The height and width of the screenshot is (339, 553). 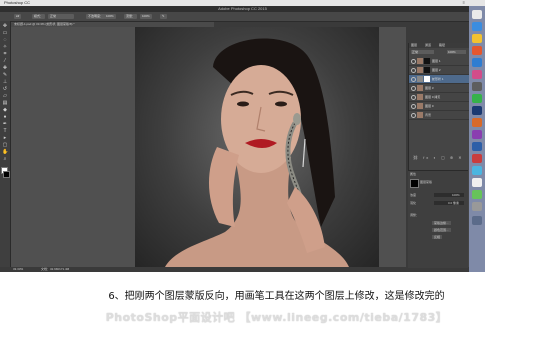 I want to click on lasso-tool-icon: ◌, so click(x=5, y=40).